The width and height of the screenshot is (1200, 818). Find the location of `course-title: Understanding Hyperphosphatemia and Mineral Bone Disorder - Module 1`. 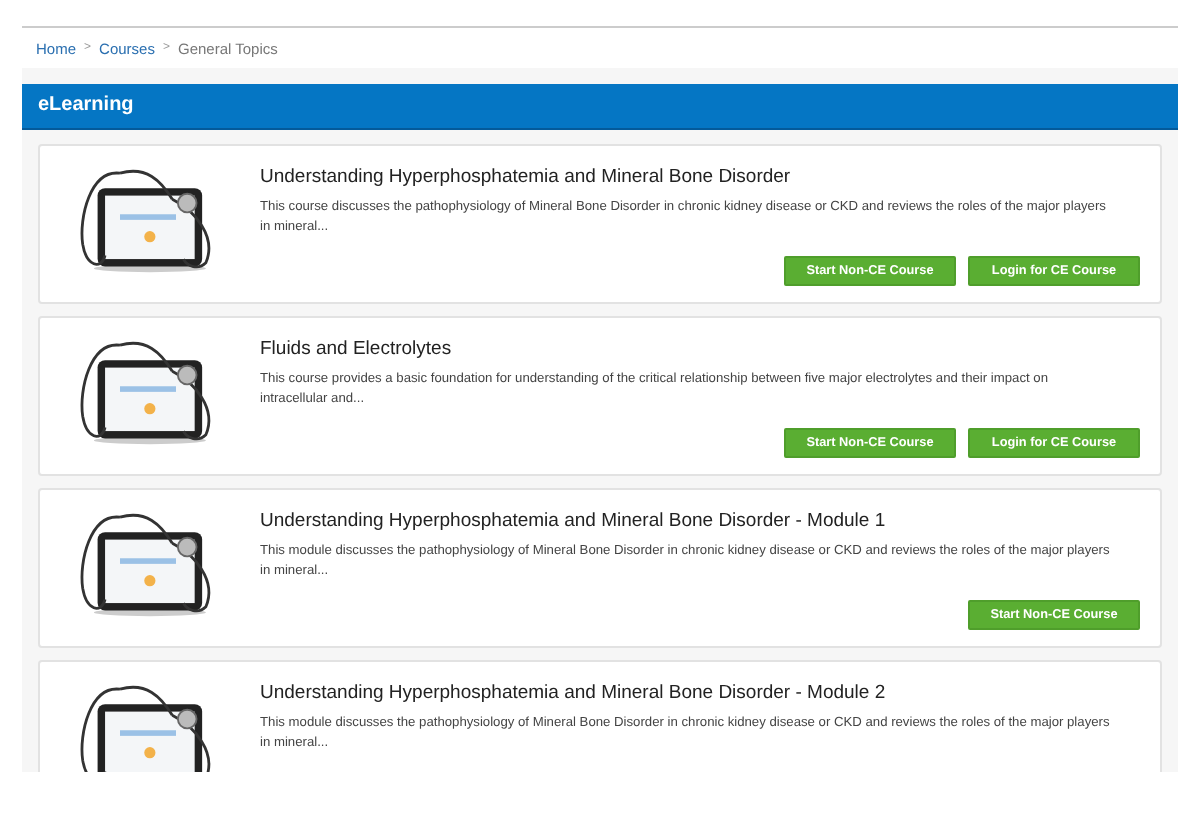

course-title: Understanding Hyperphosphatemia and Mineral Bone Disorder - Module 1 is located at coordinates (574, 521).